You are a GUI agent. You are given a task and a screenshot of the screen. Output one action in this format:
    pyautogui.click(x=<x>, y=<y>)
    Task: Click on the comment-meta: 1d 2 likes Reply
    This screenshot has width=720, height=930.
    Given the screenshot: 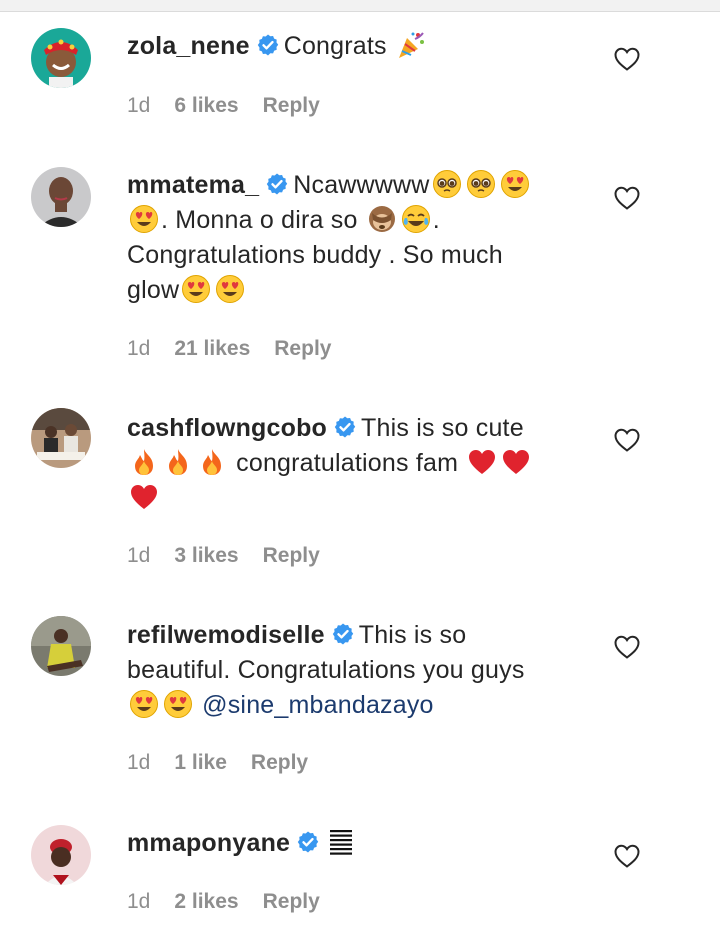 What is the action you would take?
    pyautogui.click(x=235, y=902)
    